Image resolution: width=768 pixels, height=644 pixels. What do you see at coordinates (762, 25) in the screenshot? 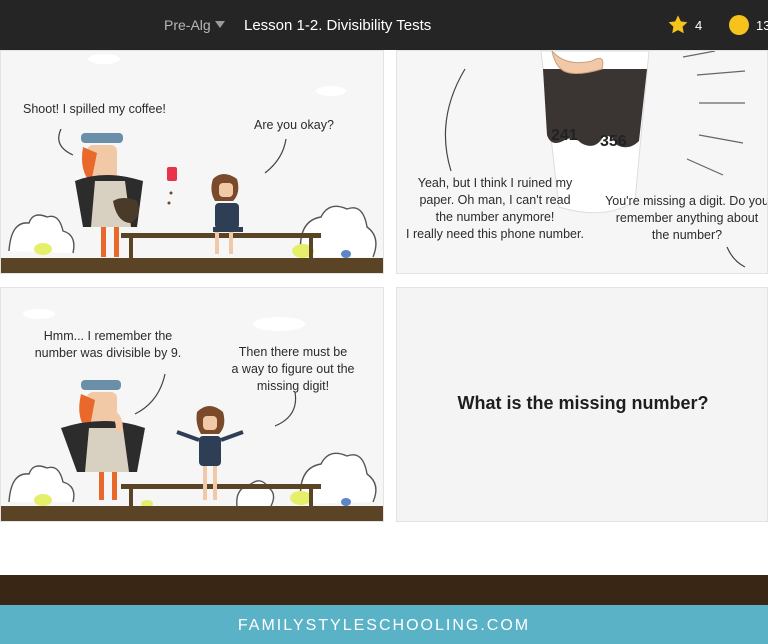
I see `coins-count: 13` at bounding box center [762, 25].